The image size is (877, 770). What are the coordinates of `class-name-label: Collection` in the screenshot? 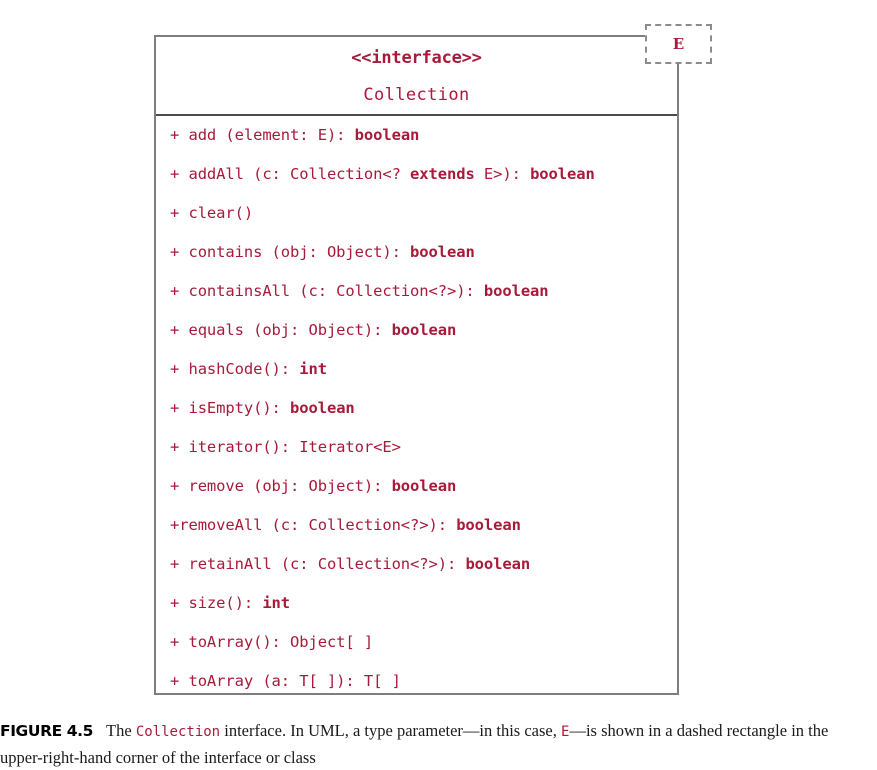 It's located at (416, 95).